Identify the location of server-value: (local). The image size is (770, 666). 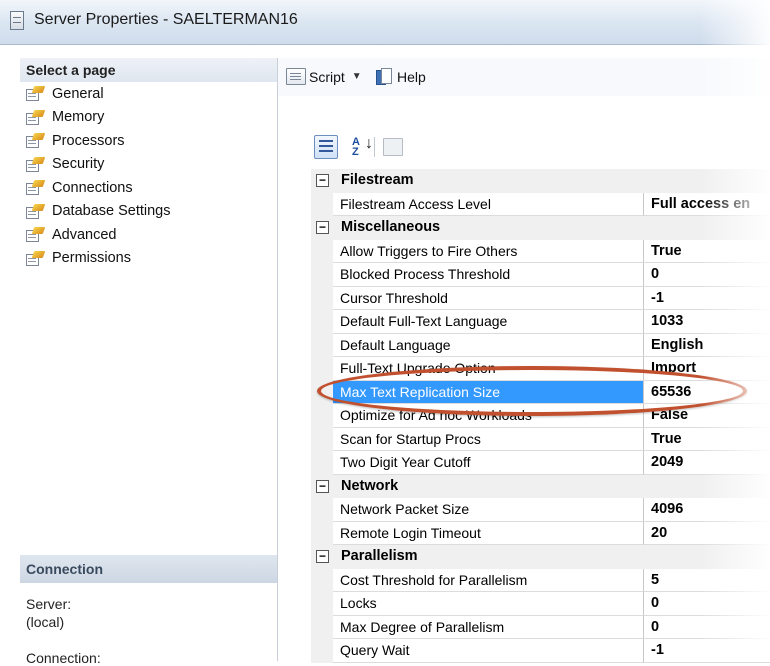
(45, 622).